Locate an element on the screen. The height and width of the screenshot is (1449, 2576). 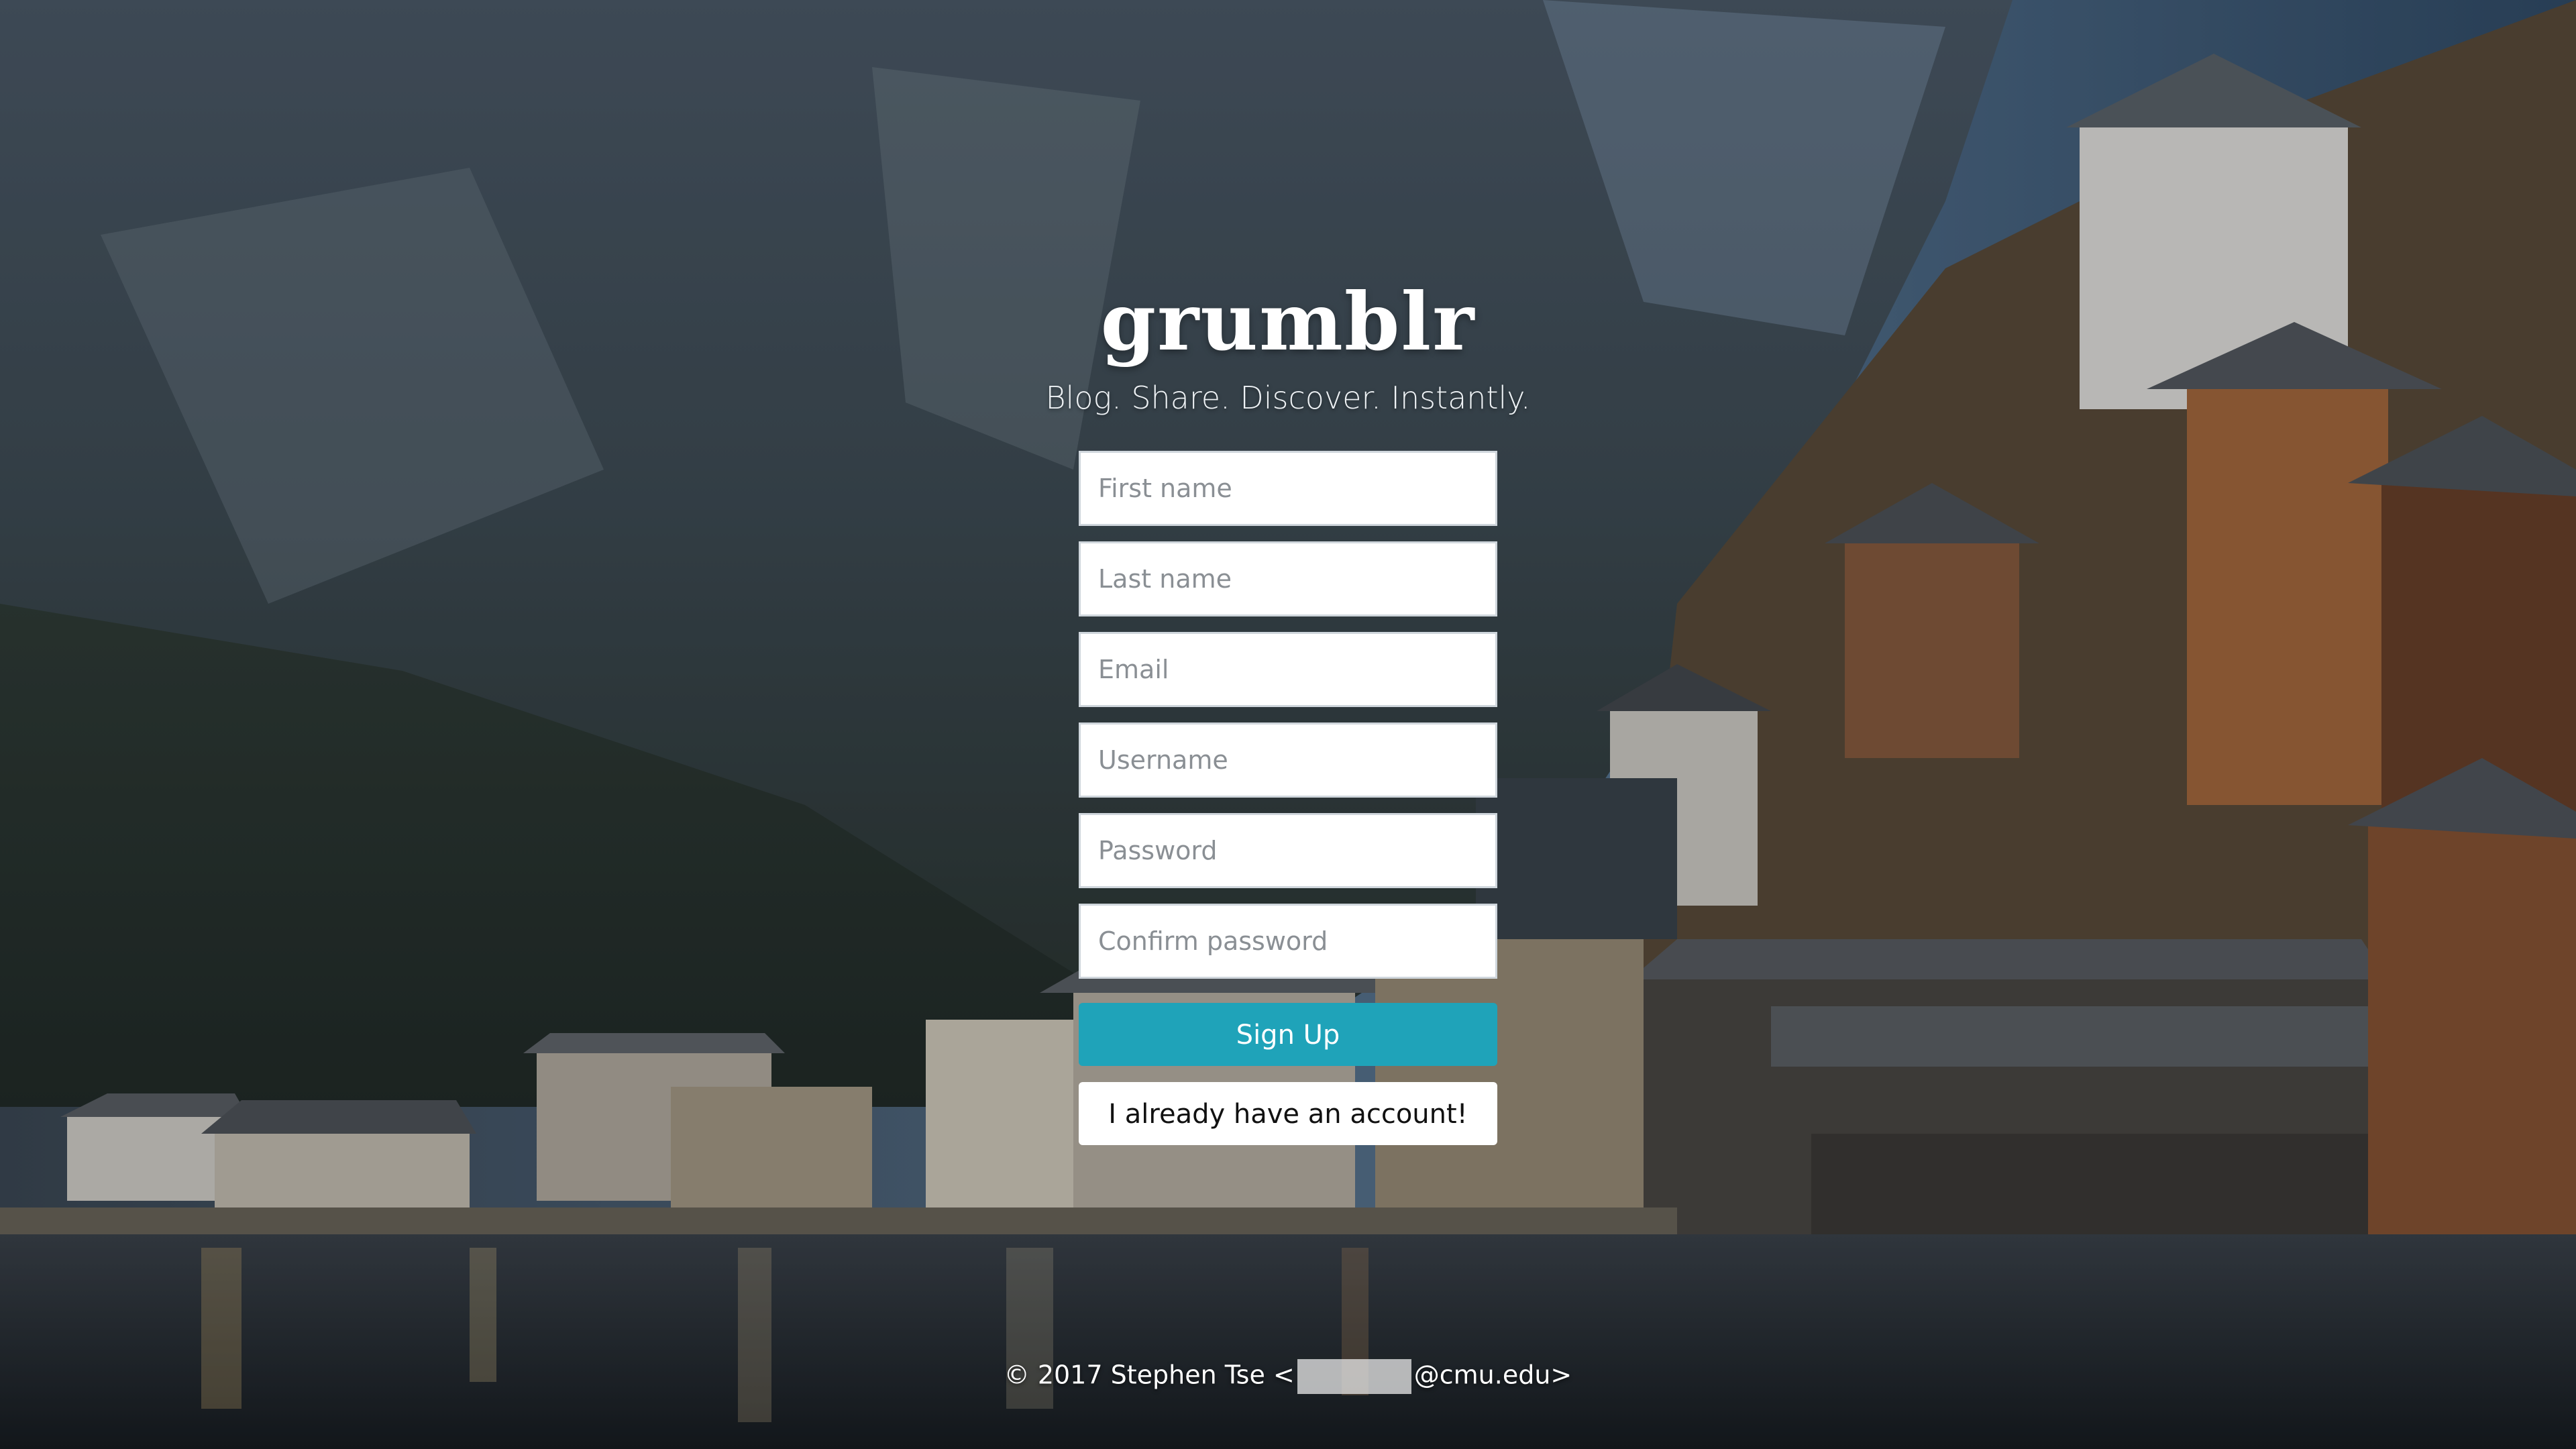
copyright-text: © 2017 Stephen Tse < is located at coordinates (1149, 1375).